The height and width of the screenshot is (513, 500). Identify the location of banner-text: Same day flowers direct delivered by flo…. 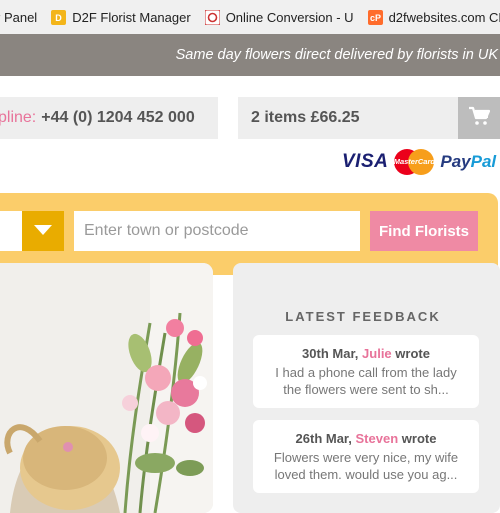
(336, 55).